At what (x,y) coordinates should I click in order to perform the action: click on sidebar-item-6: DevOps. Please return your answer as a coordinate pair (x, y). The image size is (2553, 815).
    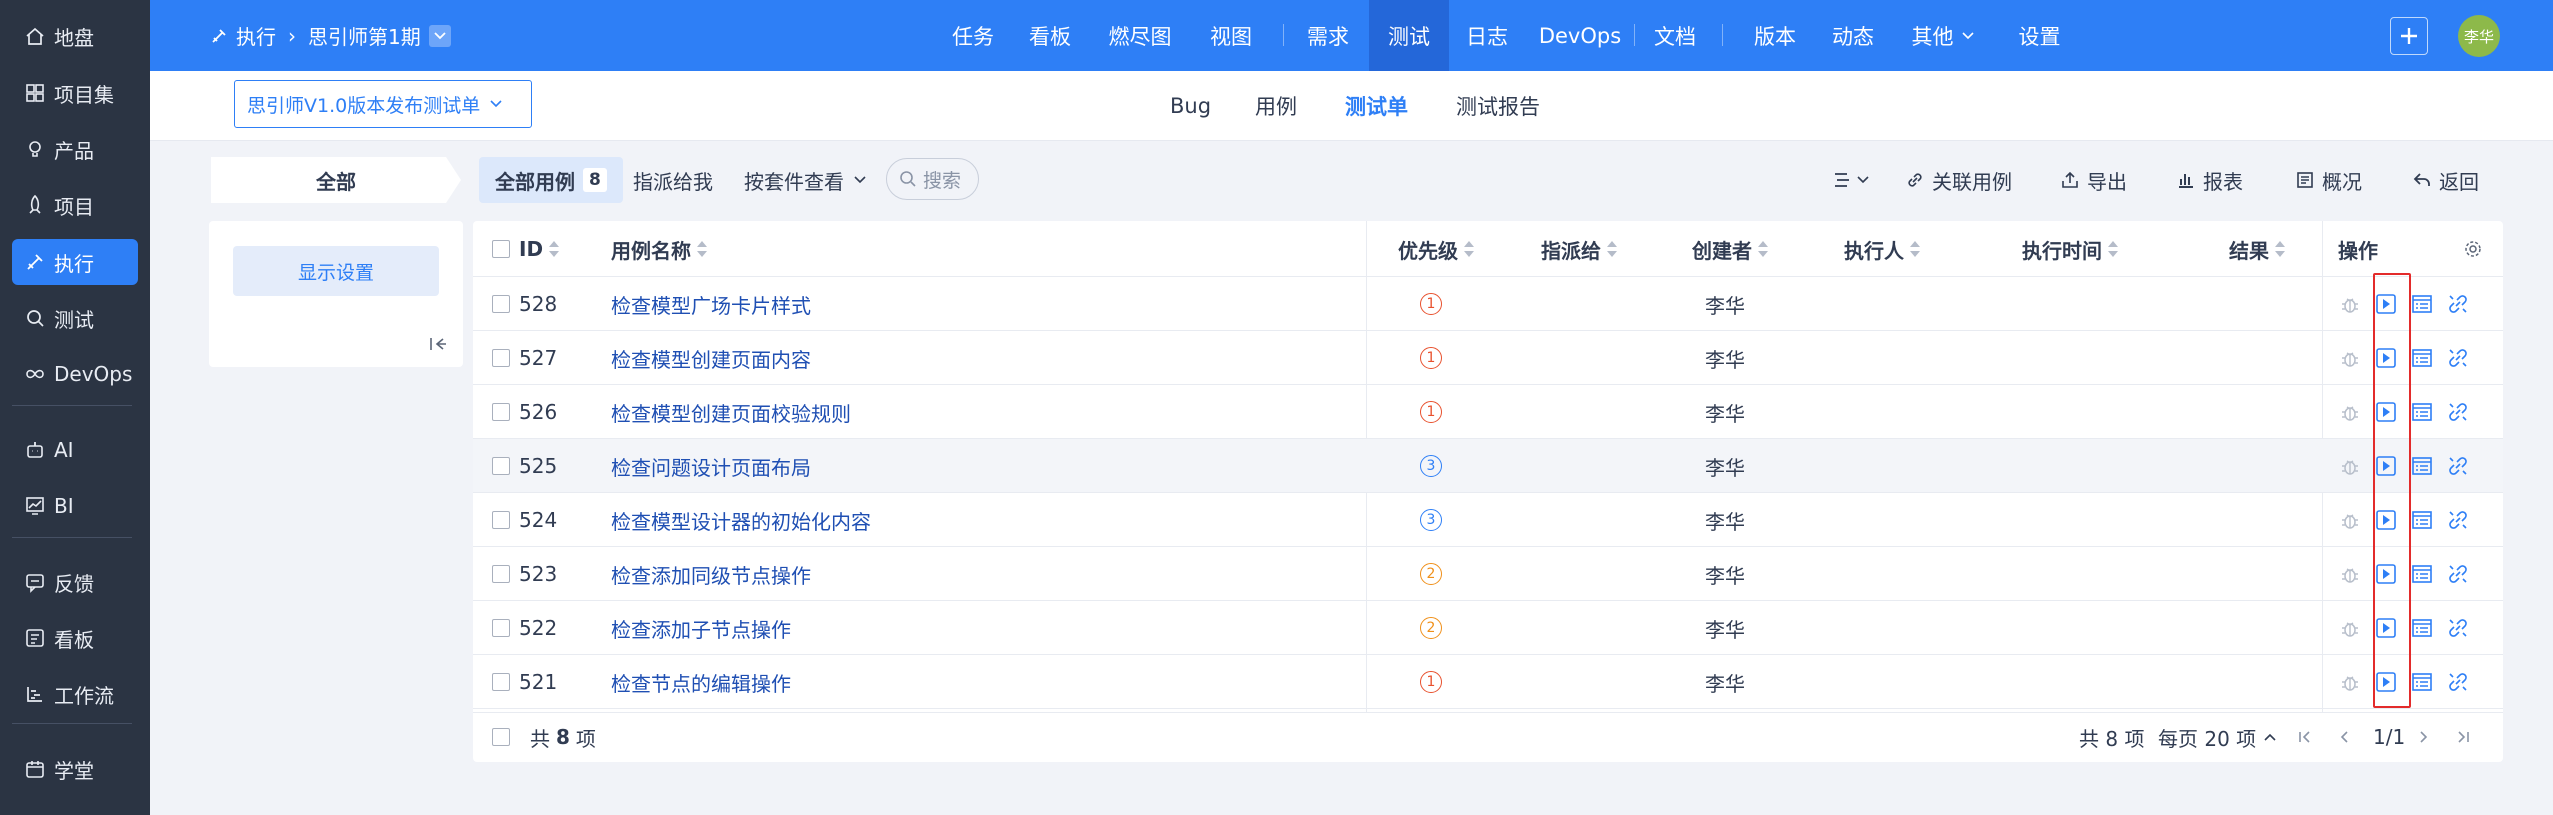
    Looking at the image, I should click on (75, 374).